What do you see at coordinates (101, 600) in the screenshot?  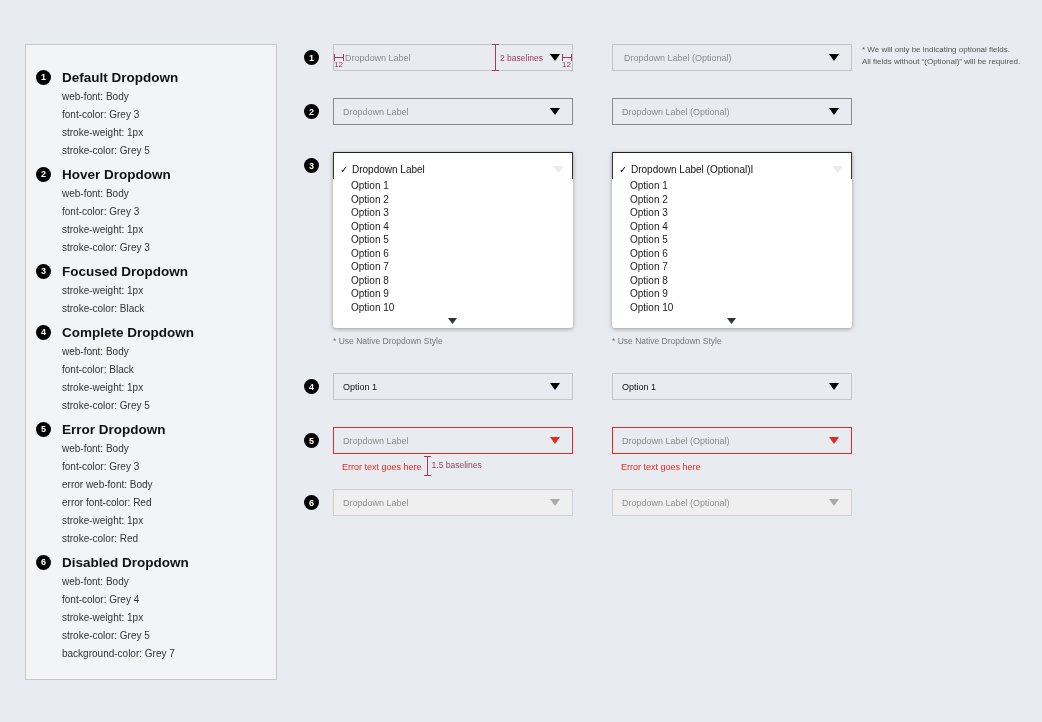 I see `legend-spec: font-color: Grey 4` at bounding box center [101, 600].